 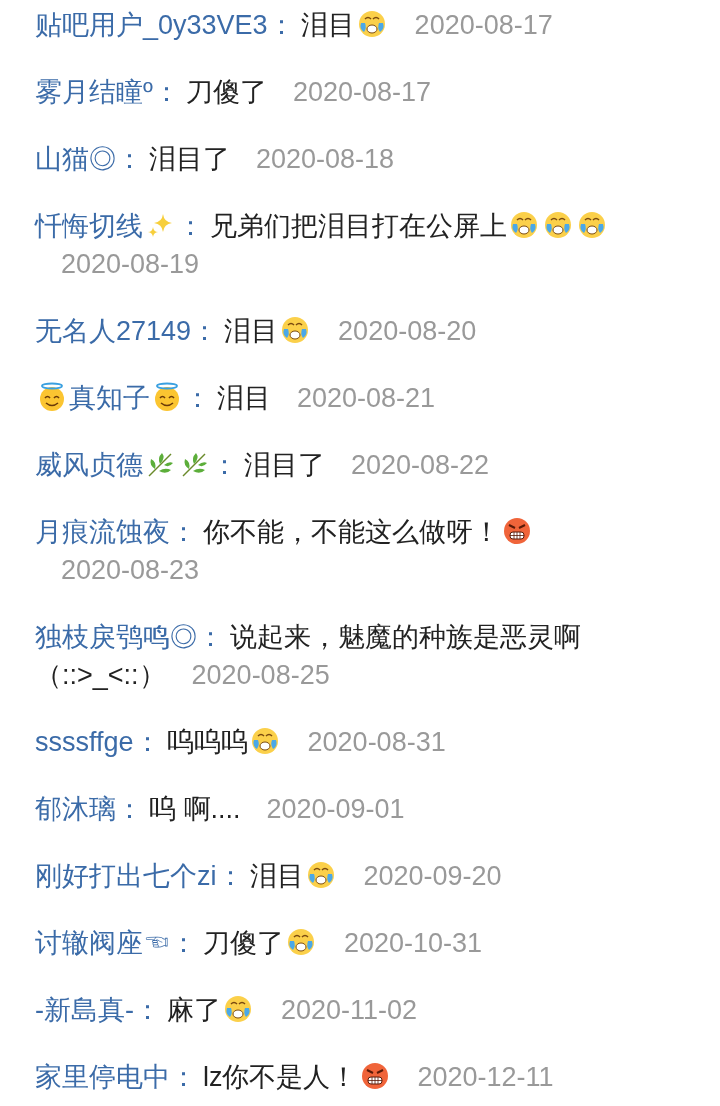 What do you see at coordinates (100, 675) in the screenshot?
I see `comment-text: （::>_<::）` at bounding box center [100, 675].